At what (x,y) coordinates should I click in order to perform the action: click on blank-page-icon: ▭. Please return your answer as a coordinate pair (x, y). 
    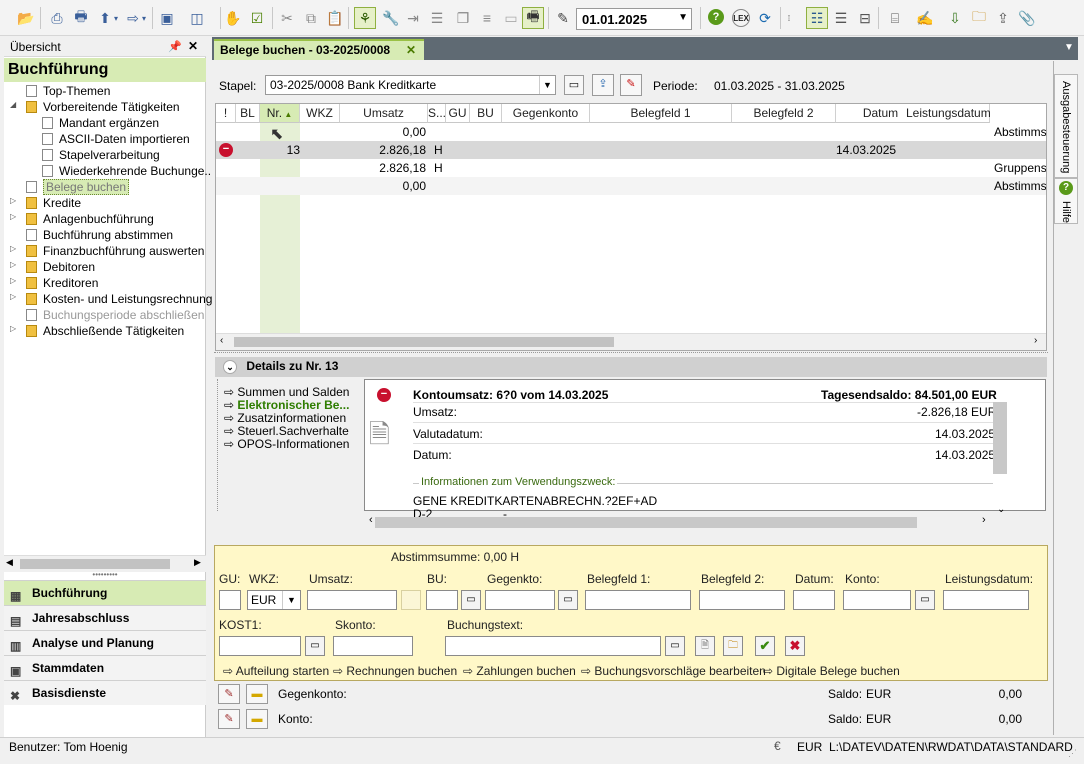
    Looking at the image, I should click on (511, 18).